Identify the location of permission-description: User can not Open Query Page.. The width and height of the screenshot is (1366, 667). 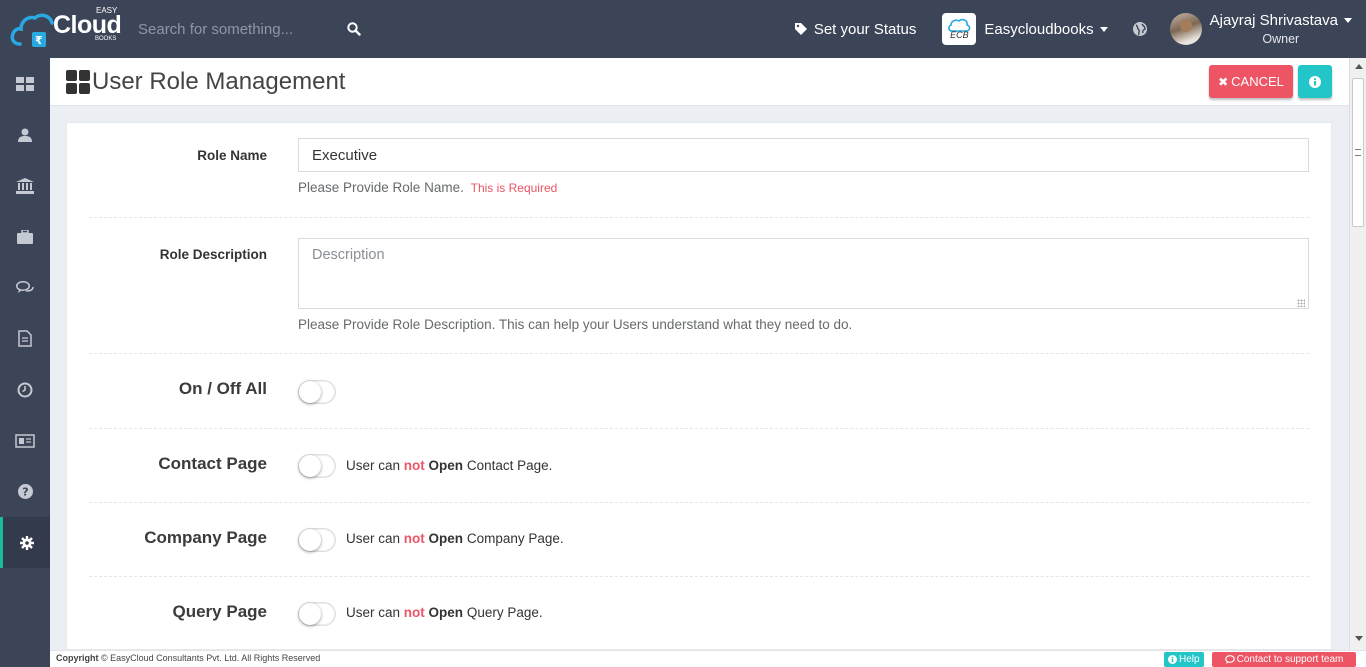
(444, 612).